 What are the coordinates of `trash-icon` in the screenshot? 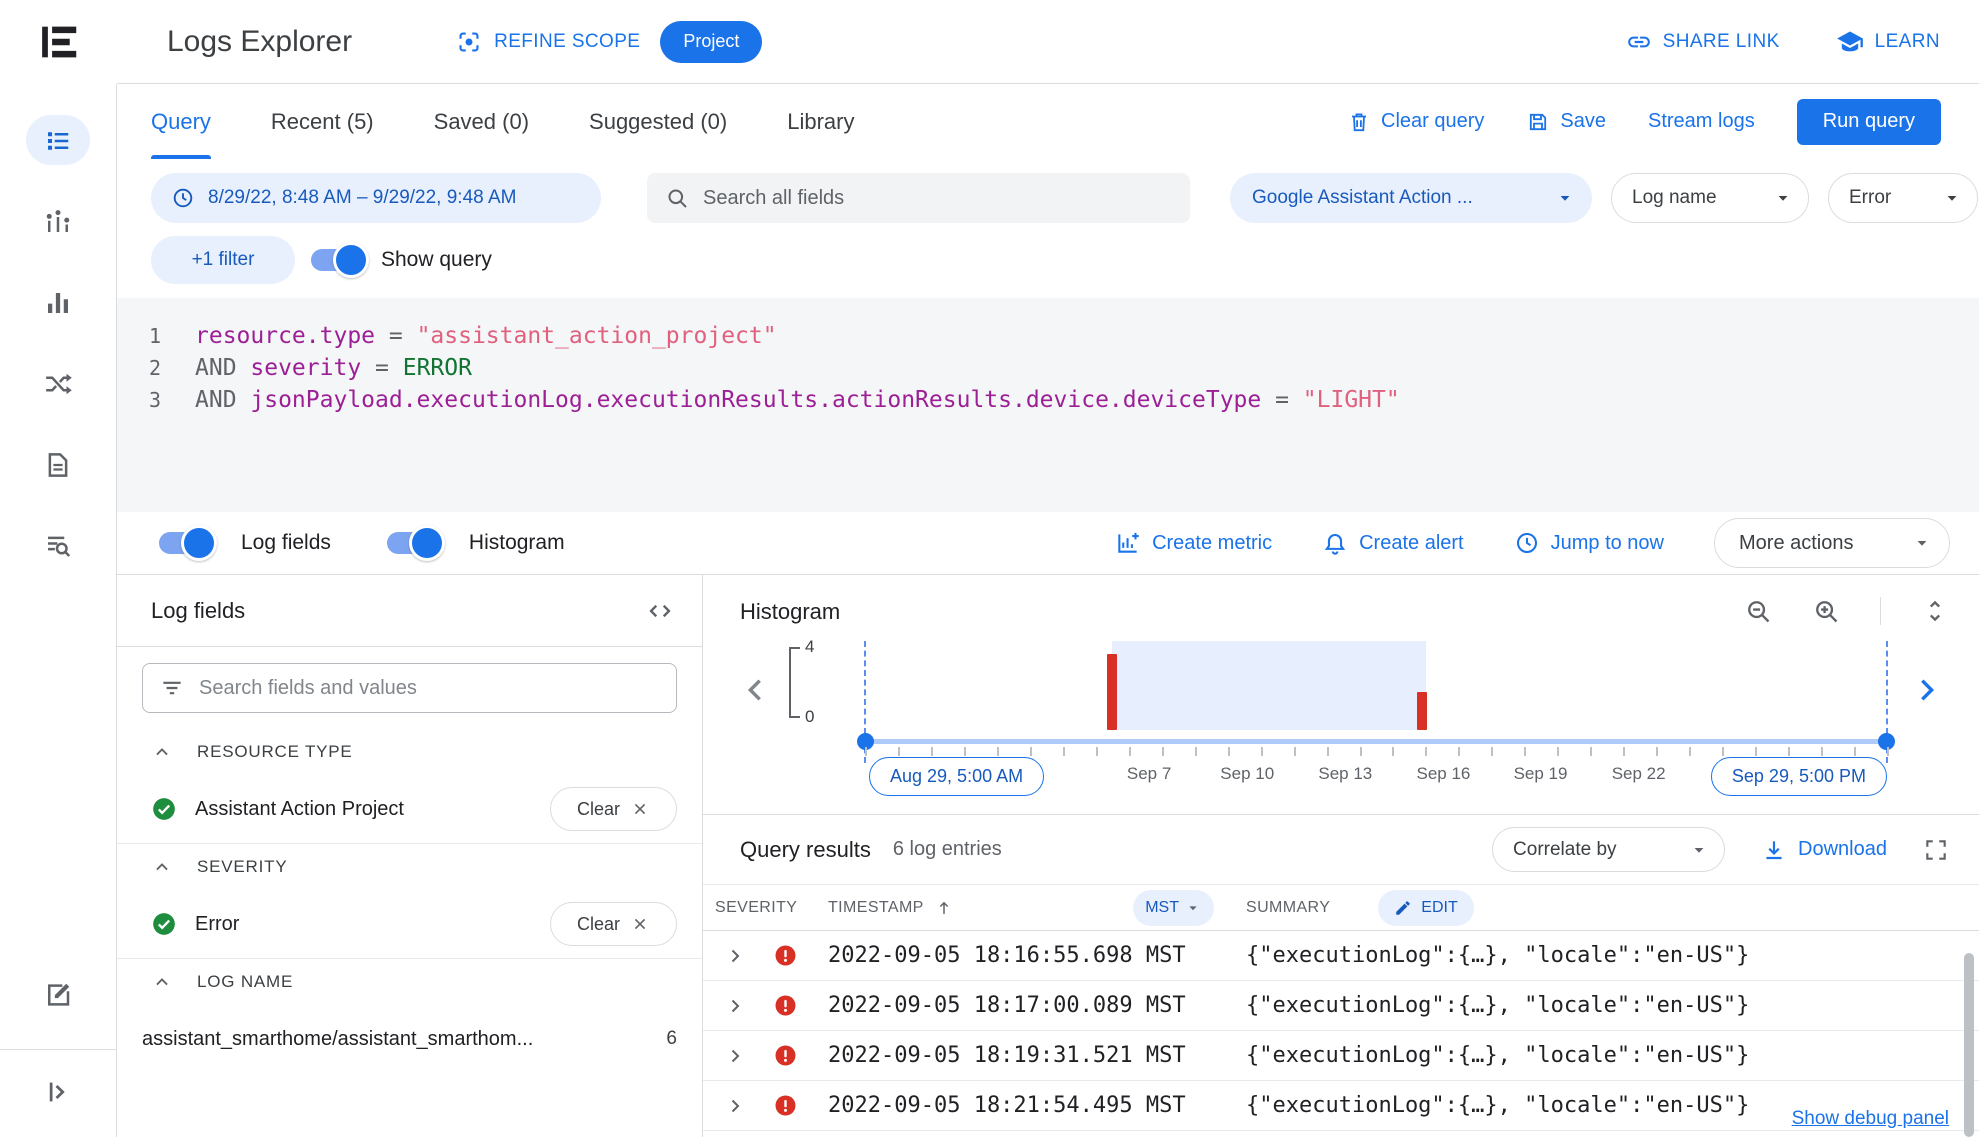 It's located at (1359, 122).